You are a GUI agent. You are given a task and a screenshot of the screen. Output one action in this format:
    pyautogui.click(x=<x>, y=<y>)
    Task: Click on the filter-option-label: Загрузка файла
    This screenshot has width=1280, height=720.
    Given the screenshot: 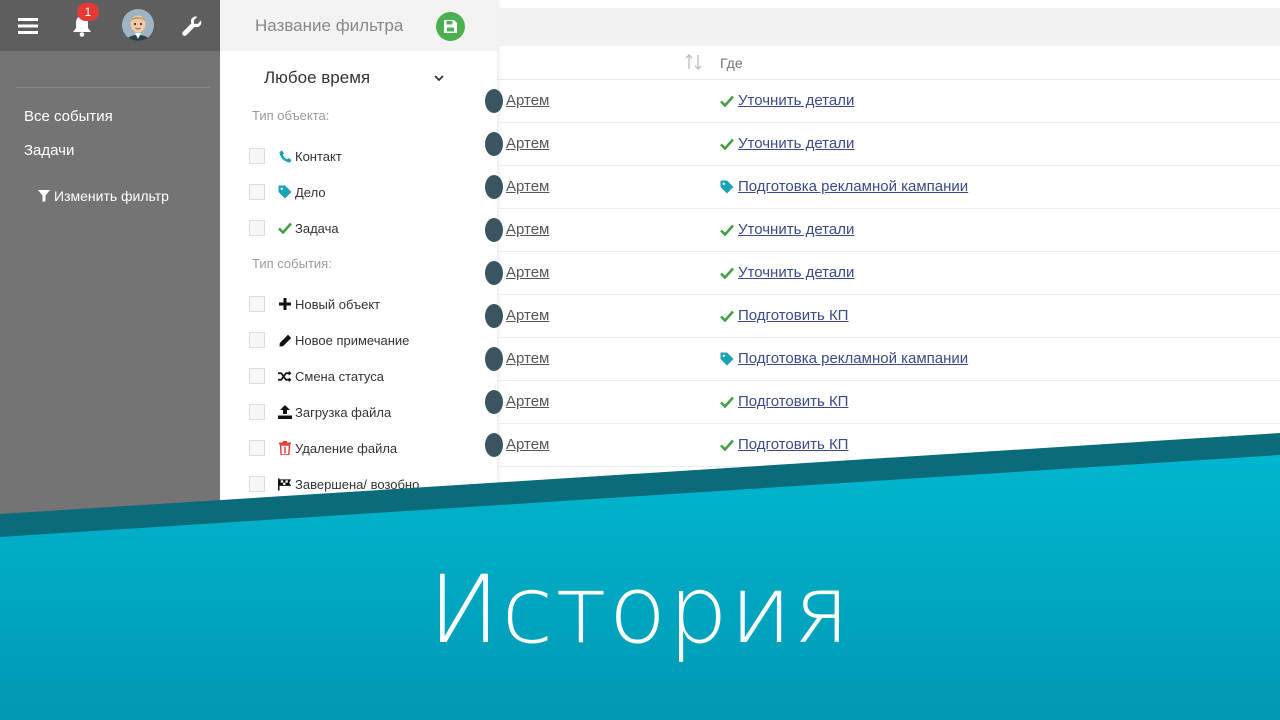 What is the action you would take?
    pyautogui.click(x=343, y=412)
    